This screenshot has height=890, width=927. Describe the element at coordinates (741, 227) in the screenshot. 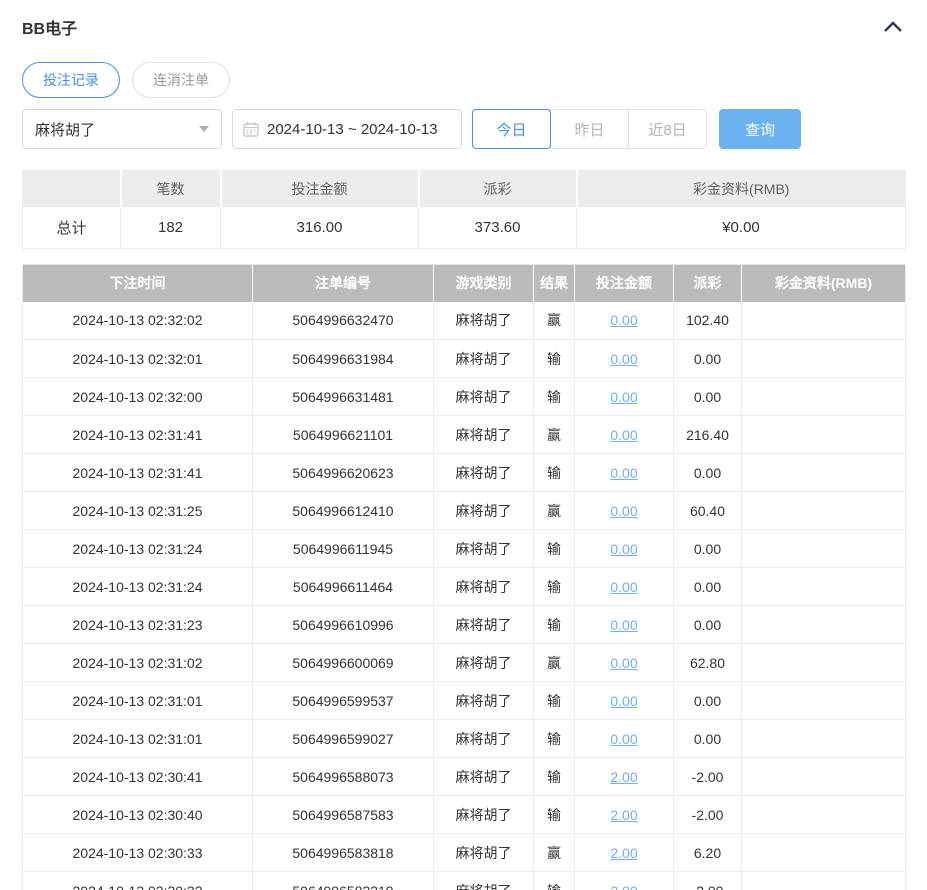

I see `summary-total-bonus: ¥0.00` at that location.